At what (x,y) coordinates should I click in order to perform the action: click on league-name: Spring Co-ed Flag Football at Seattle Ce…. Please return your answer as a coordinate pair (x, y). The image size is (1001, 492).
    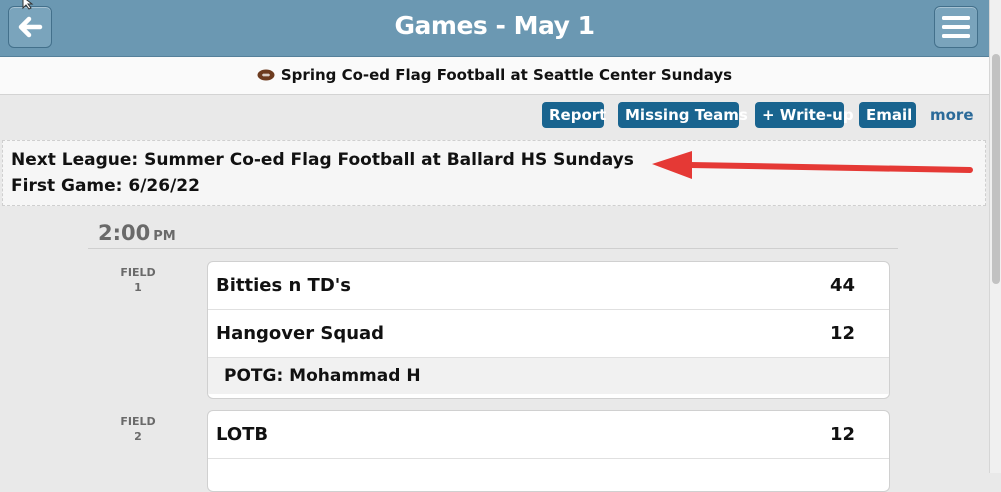
    Looking at the image, I should click on (506, 75).